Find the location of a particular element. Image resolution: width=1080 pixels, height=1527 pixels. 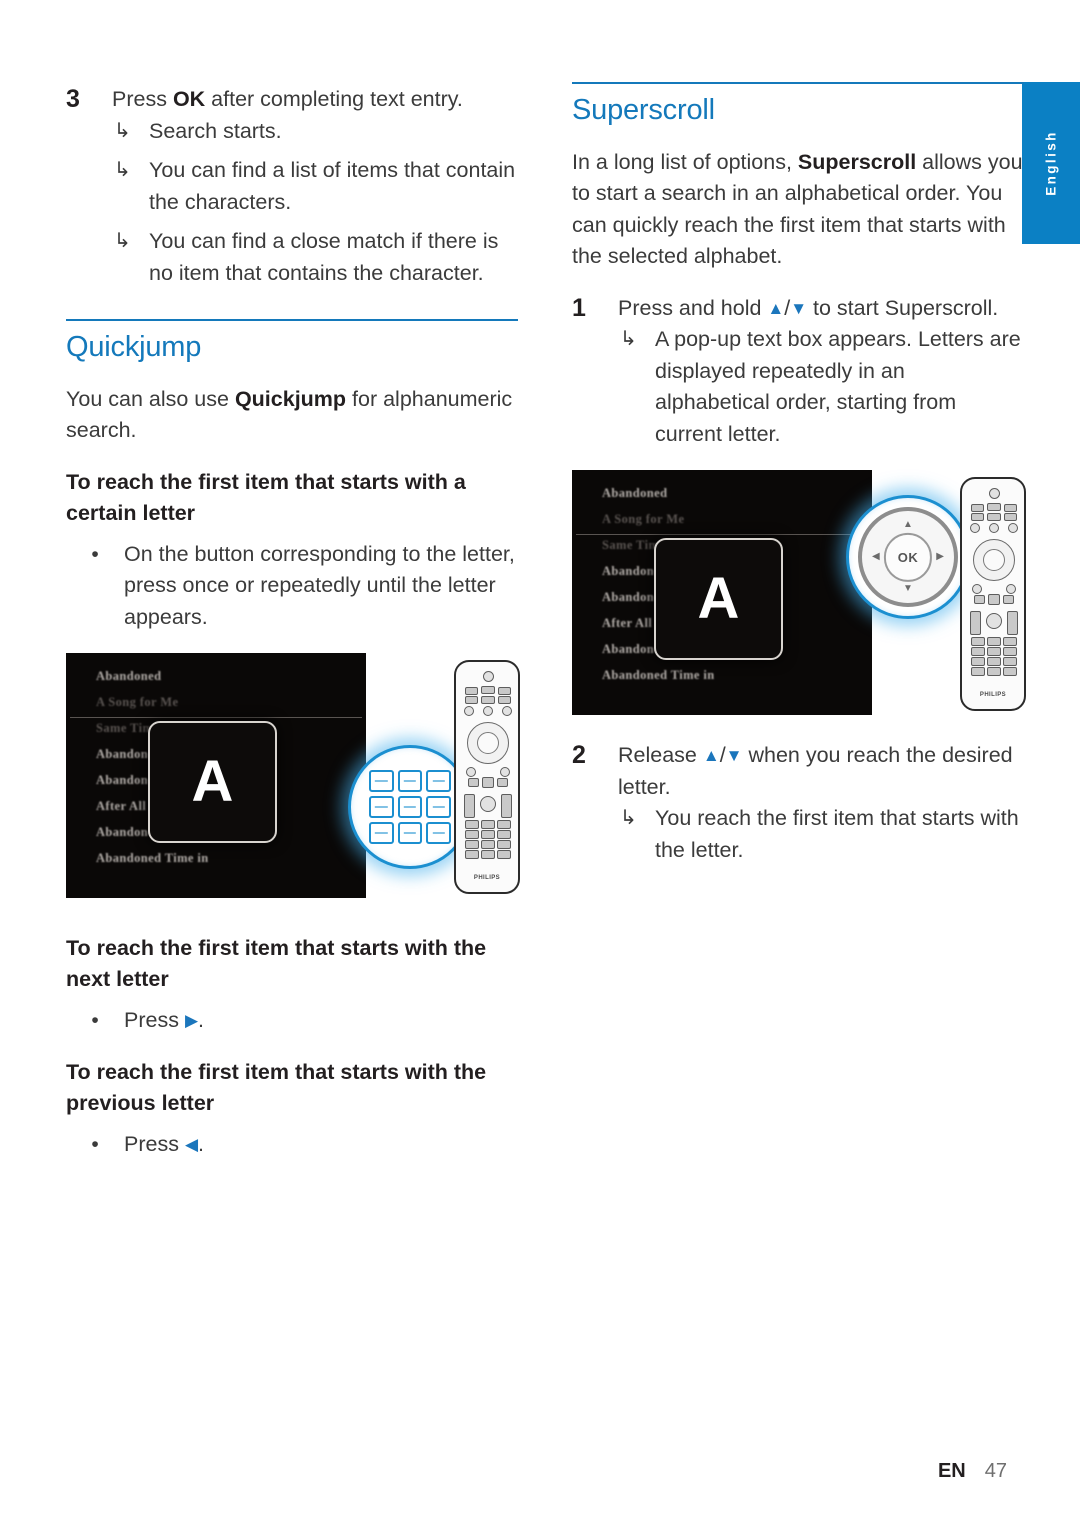

letter-popup: A is located at coordinates (212, 782).